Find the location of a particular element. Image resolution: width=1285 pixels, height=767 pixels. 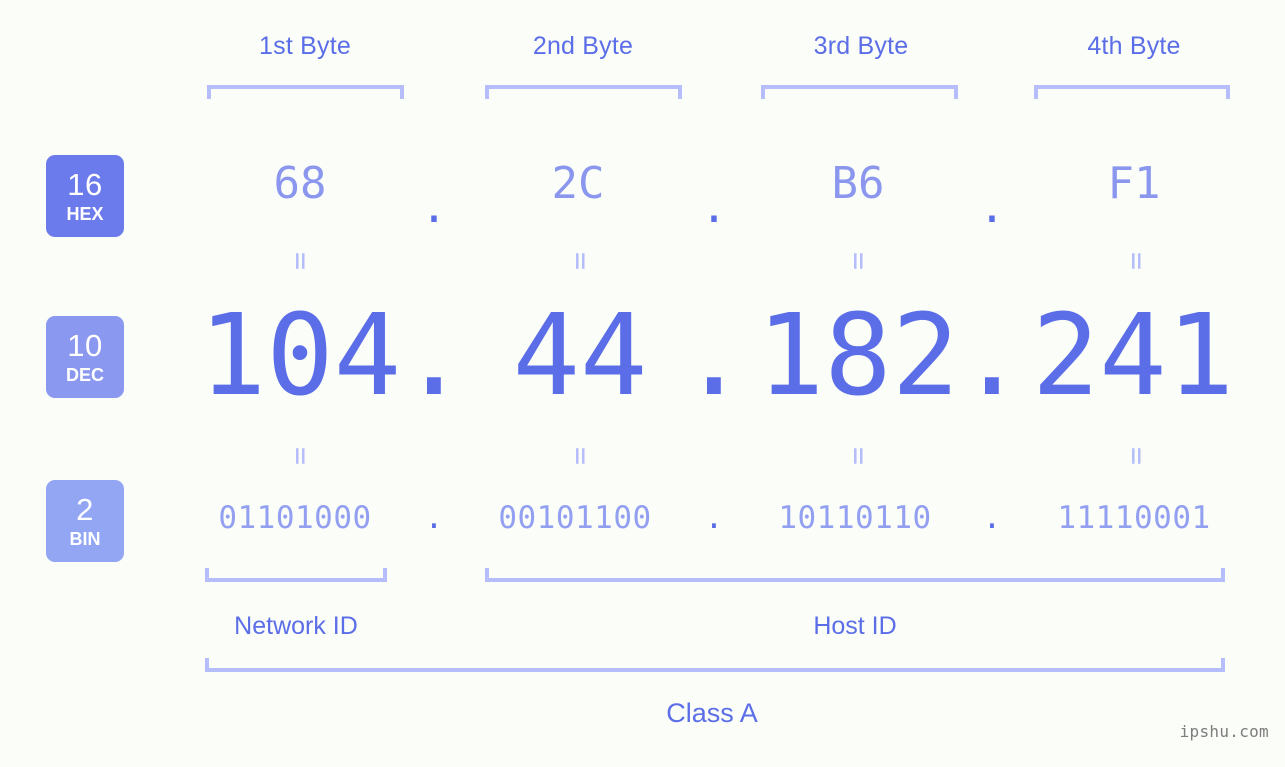

network-id-bracket is located at coordinates (296, 575).